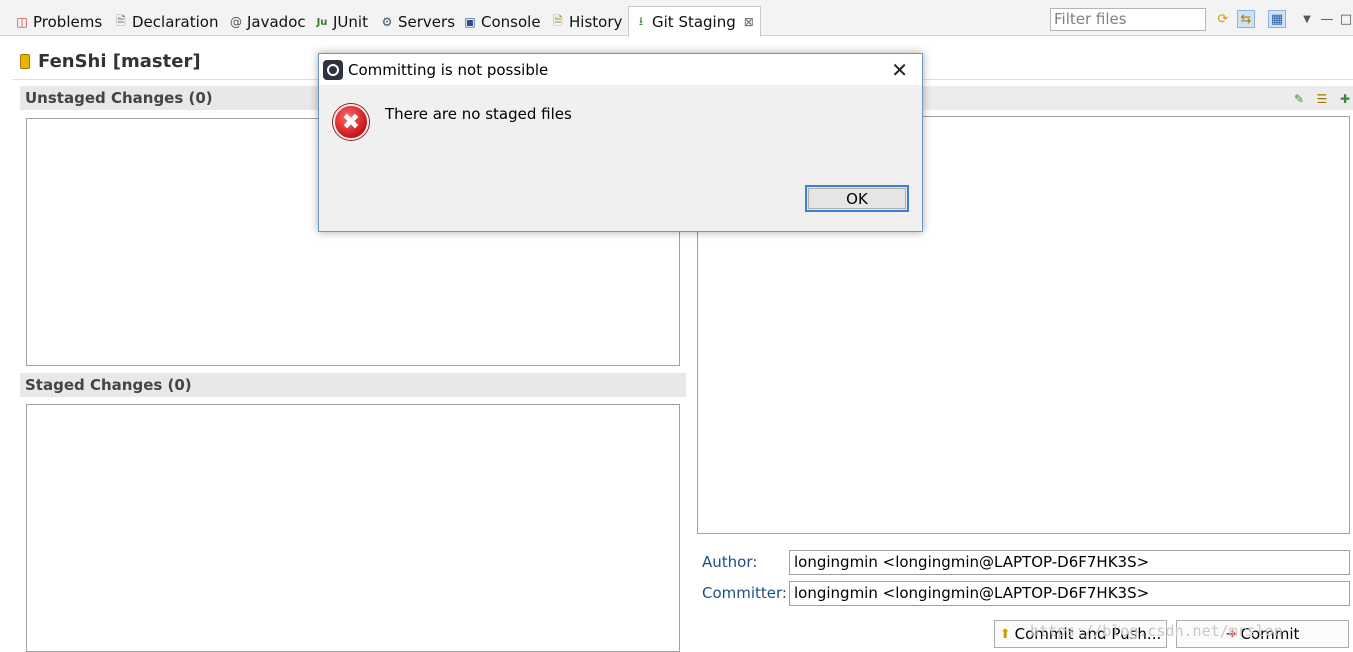 The width and height of the screenshot is (1353, 652). What do you see at coordinates (1069, 593) in the screenshot?
I see `committer-field: longingmin <longingmin@LAPTOP-D6F7HK3S>` at bounding box center [1069, 593].